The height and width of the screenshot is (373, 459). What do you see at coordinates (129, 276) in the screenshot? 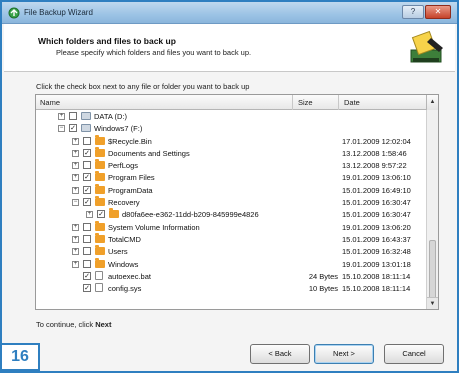
I see `row-name: autoexec.bat` at bounding box center [129, 276].